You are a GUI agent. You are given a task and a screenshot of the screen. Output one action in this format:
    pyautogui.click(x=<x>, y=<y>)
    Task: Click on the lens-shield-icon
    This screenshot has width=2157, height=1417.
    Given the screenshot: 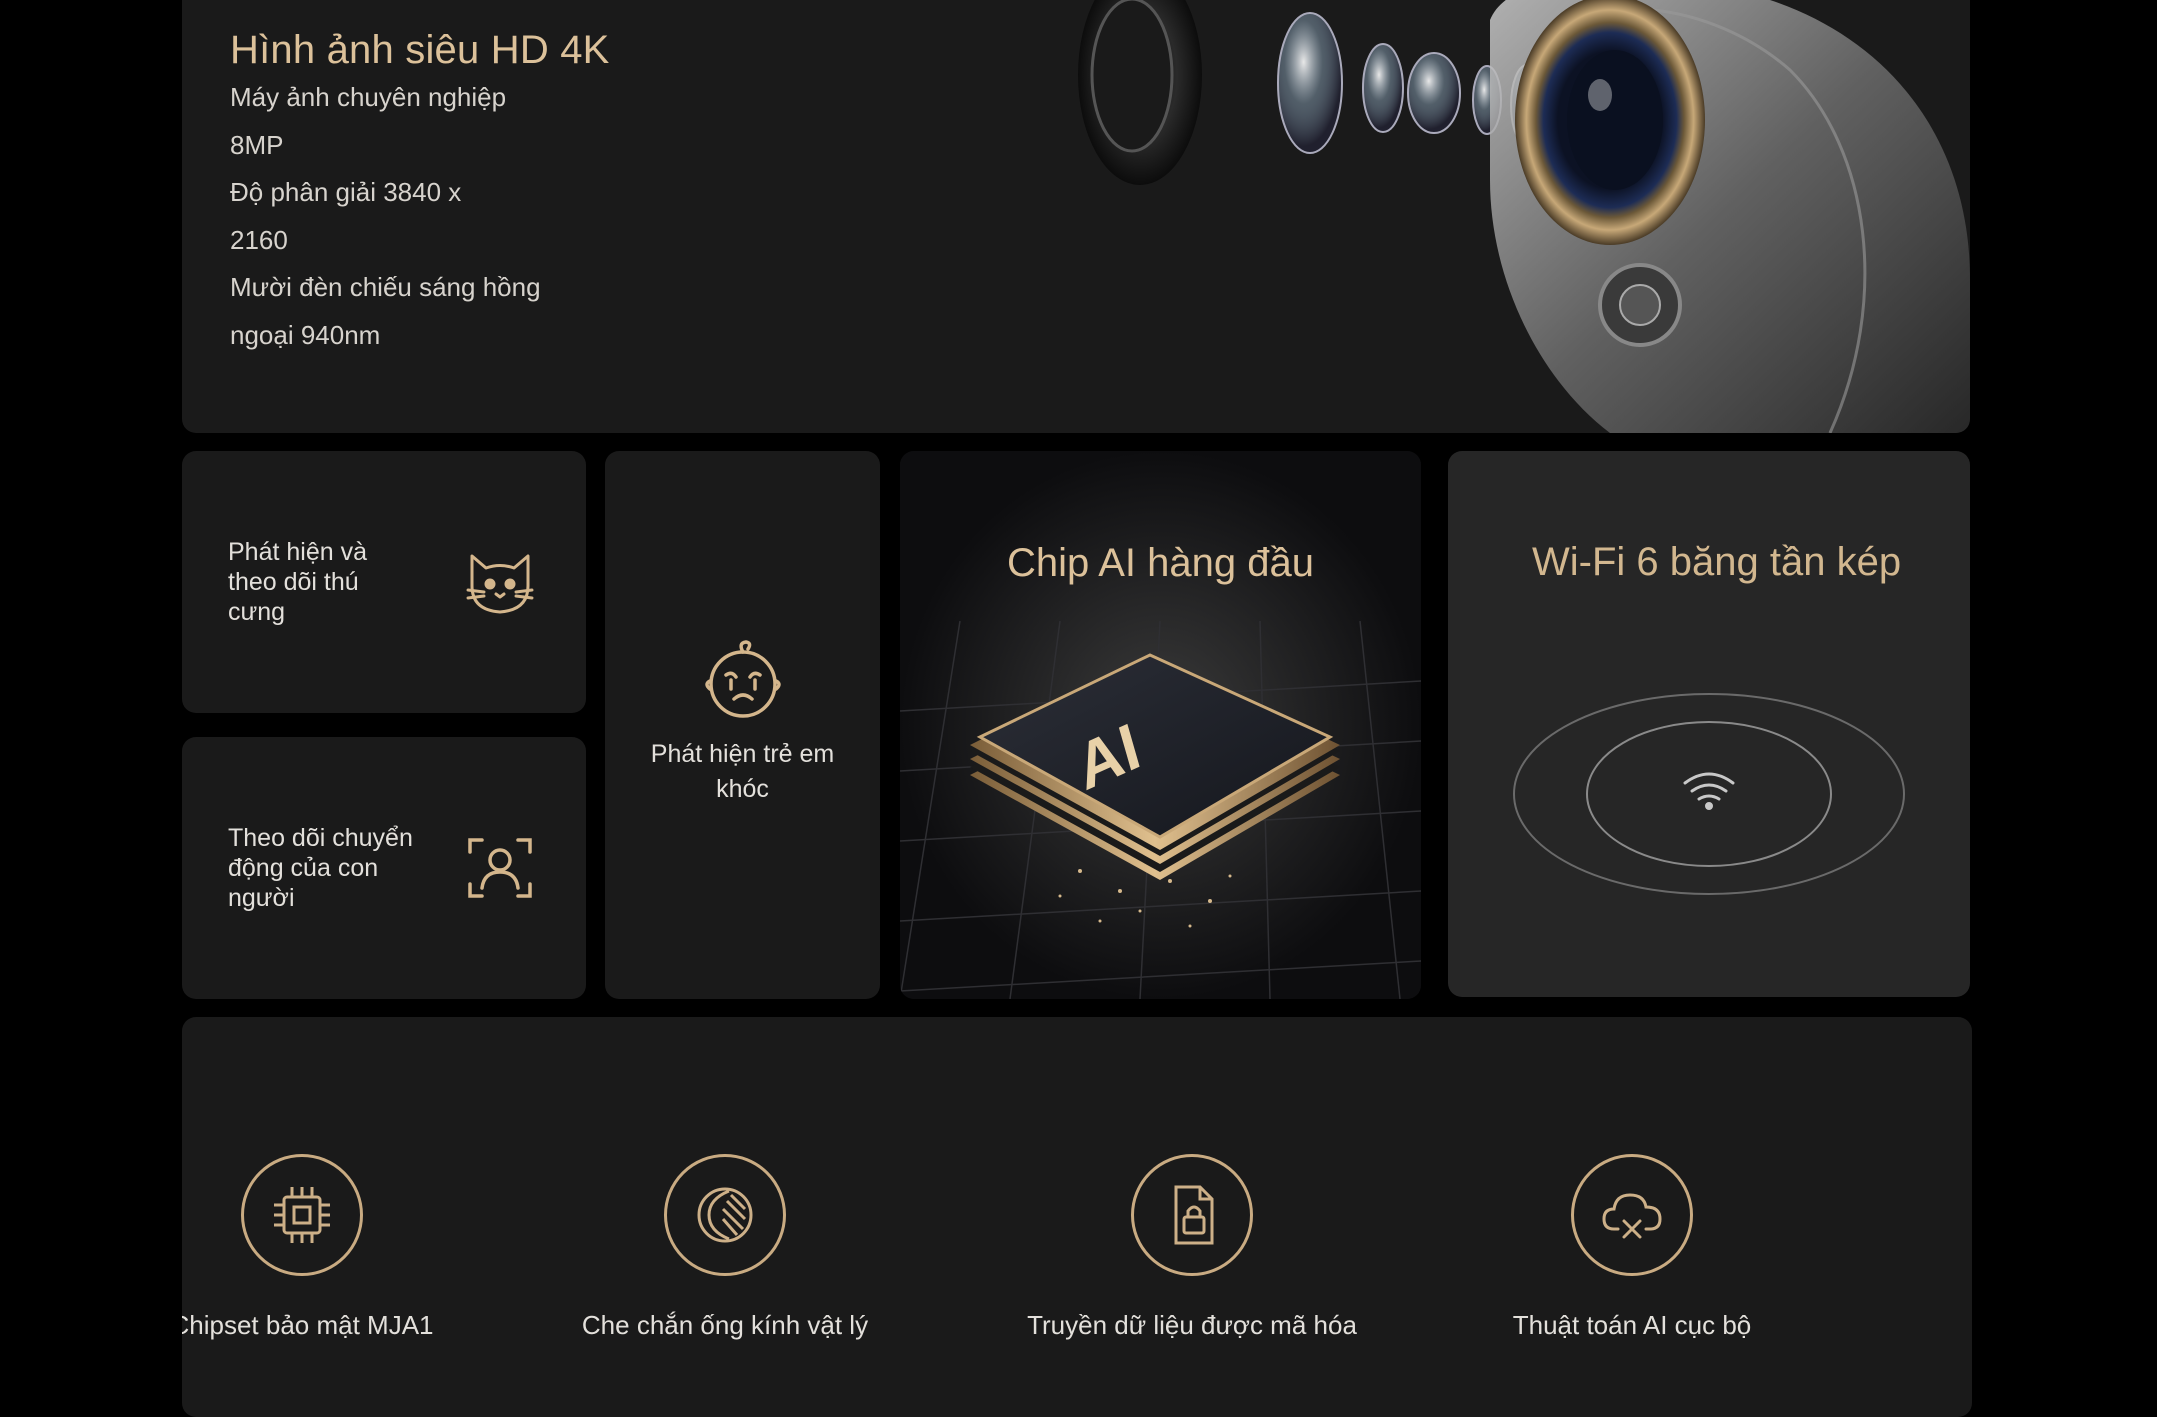 What is the action you would take?
    pyautogui.click(x=725, y=1215)
    